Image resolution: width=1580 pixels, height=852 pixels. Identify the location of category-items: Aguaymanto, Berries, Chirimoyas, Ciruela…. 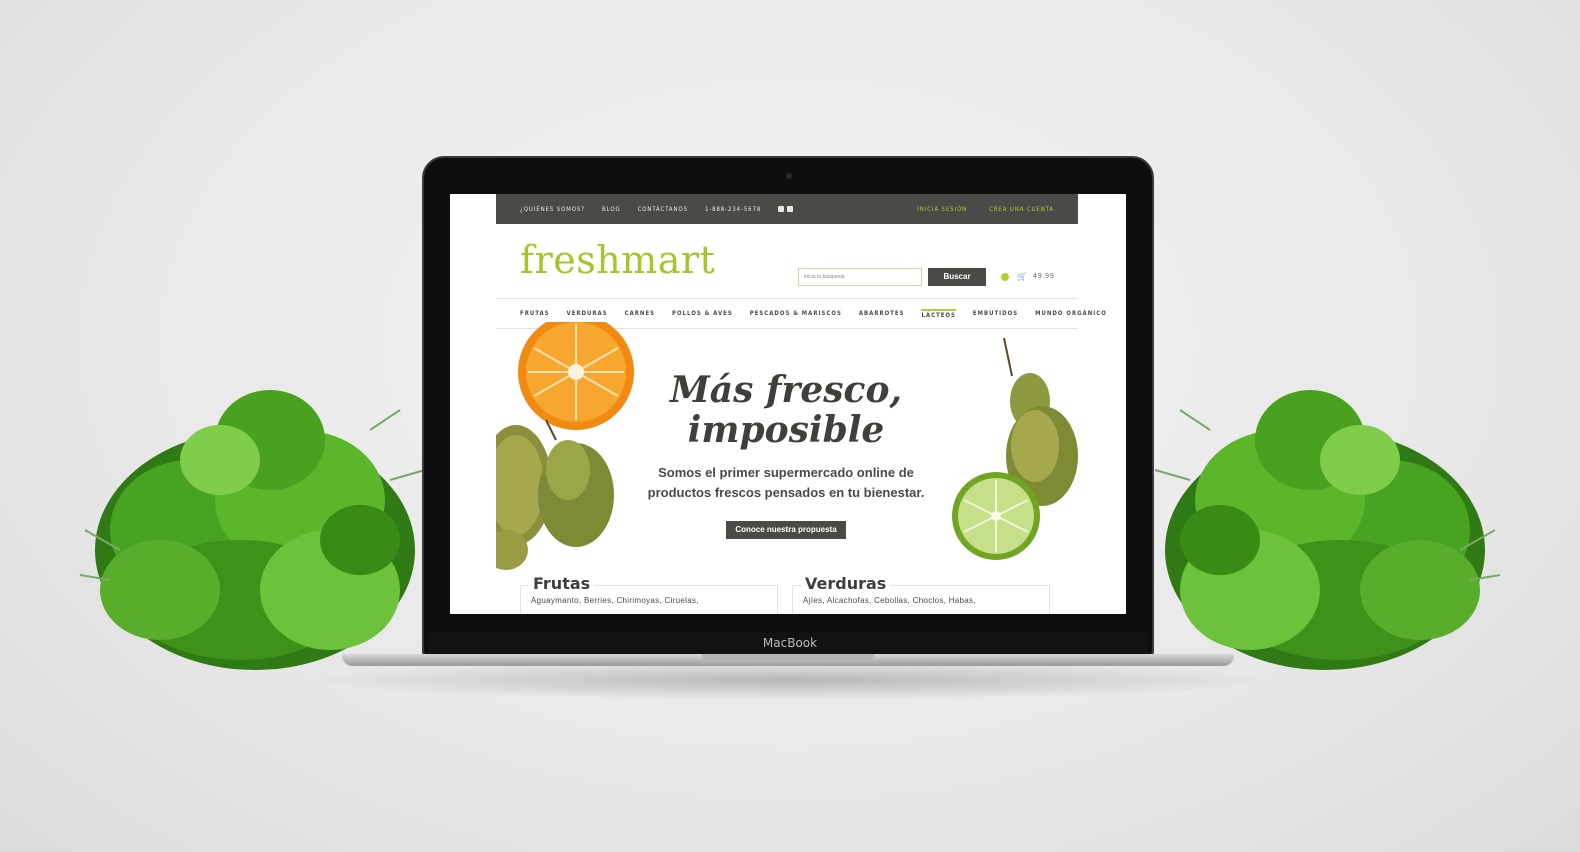
(615, 600).